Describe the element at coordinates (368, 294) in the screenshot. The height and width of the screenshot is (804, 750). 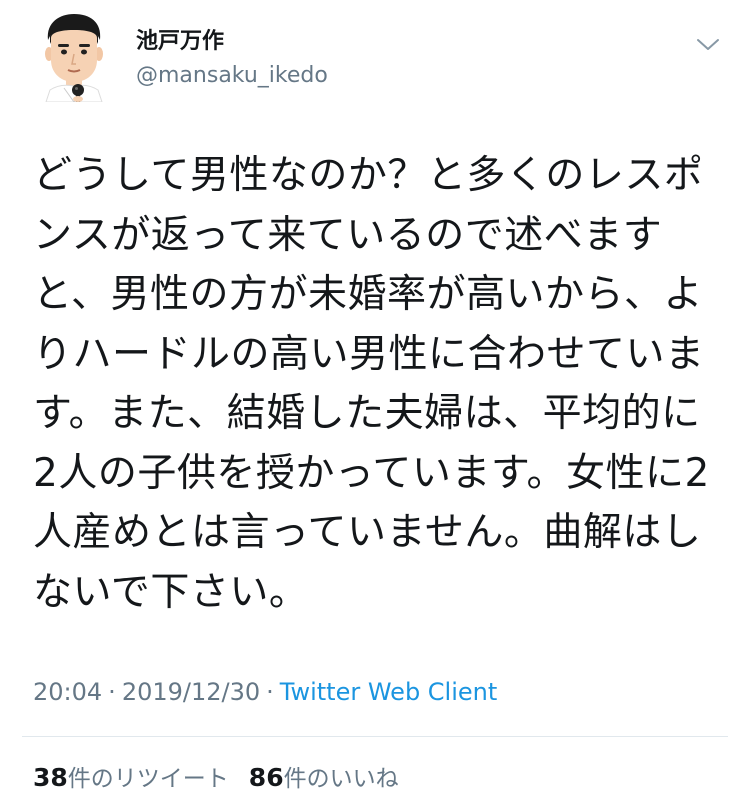
I see `tweet-text-line: と、男性の方が未婚率が高いから、よ` at that location.